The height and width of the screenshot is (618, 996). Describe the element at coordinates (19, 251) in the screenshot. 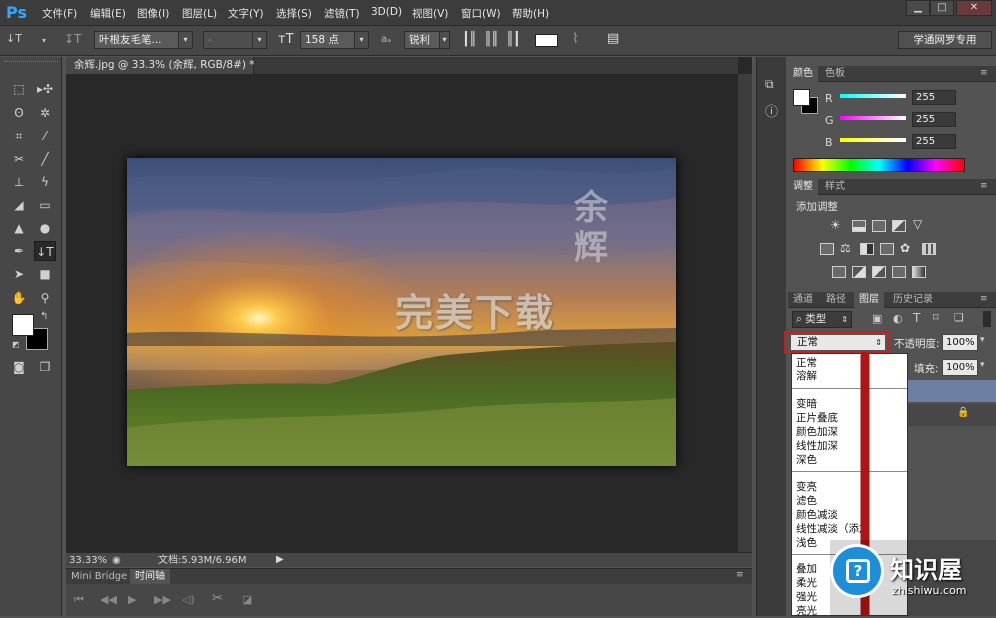

I see `pen-tool-icon: ✒` at that location.